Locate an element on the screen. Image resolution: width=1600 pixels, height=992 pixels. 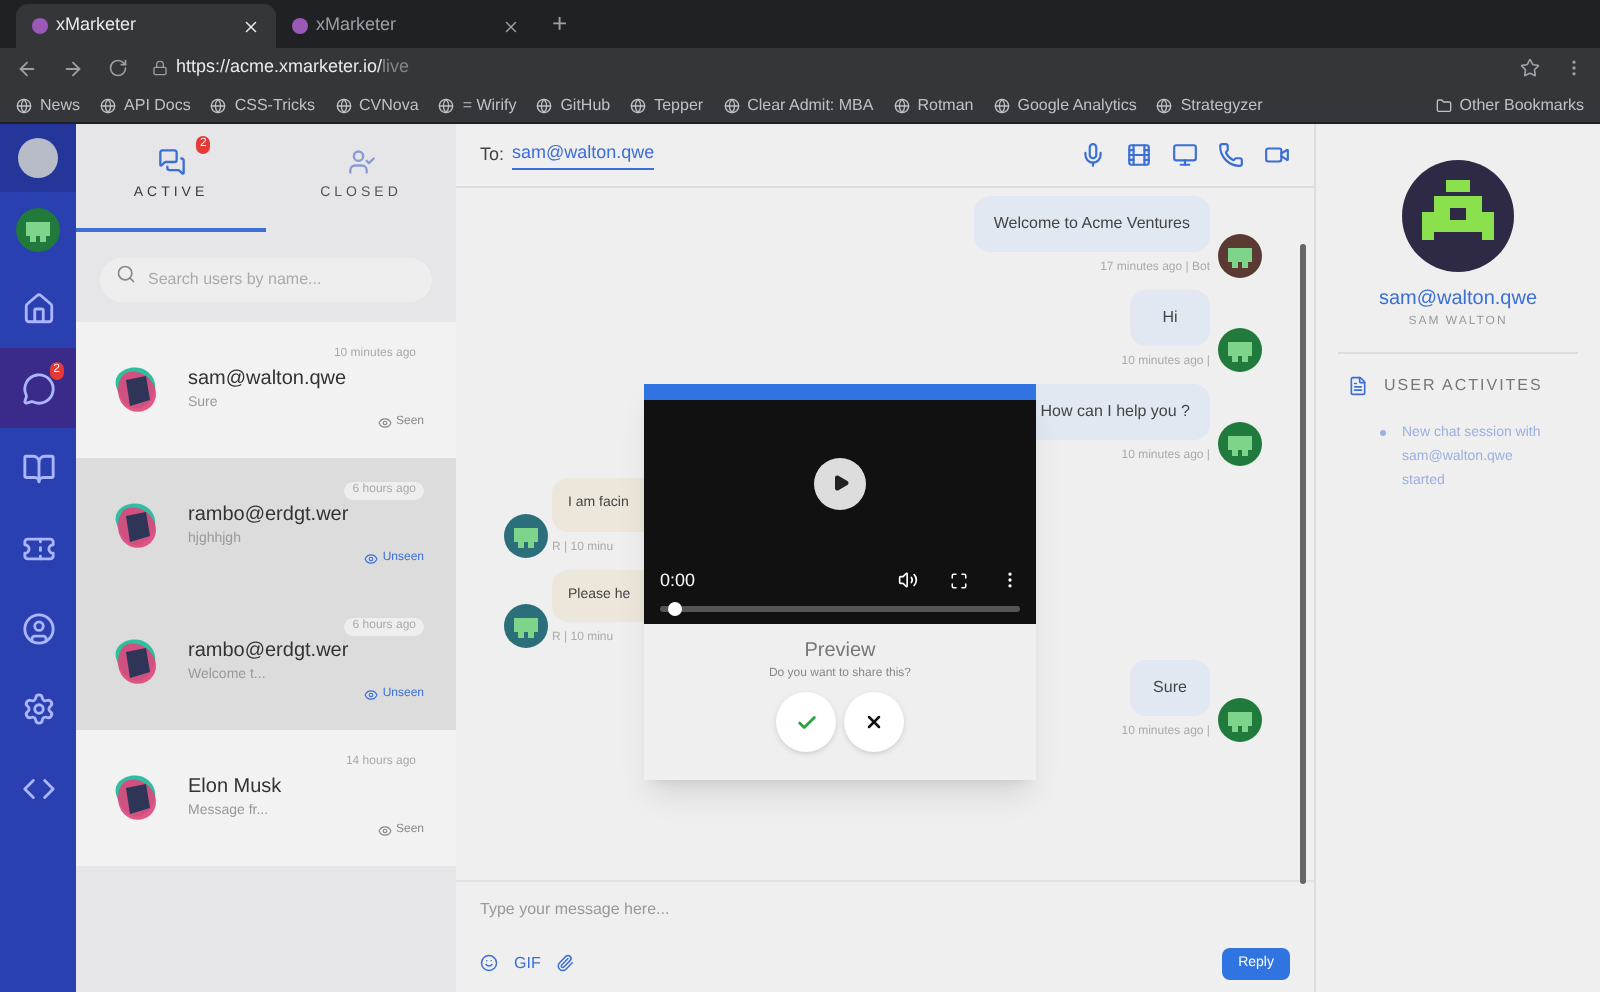
bookmark: Google Analytics is located at coordinates (1065, 105).